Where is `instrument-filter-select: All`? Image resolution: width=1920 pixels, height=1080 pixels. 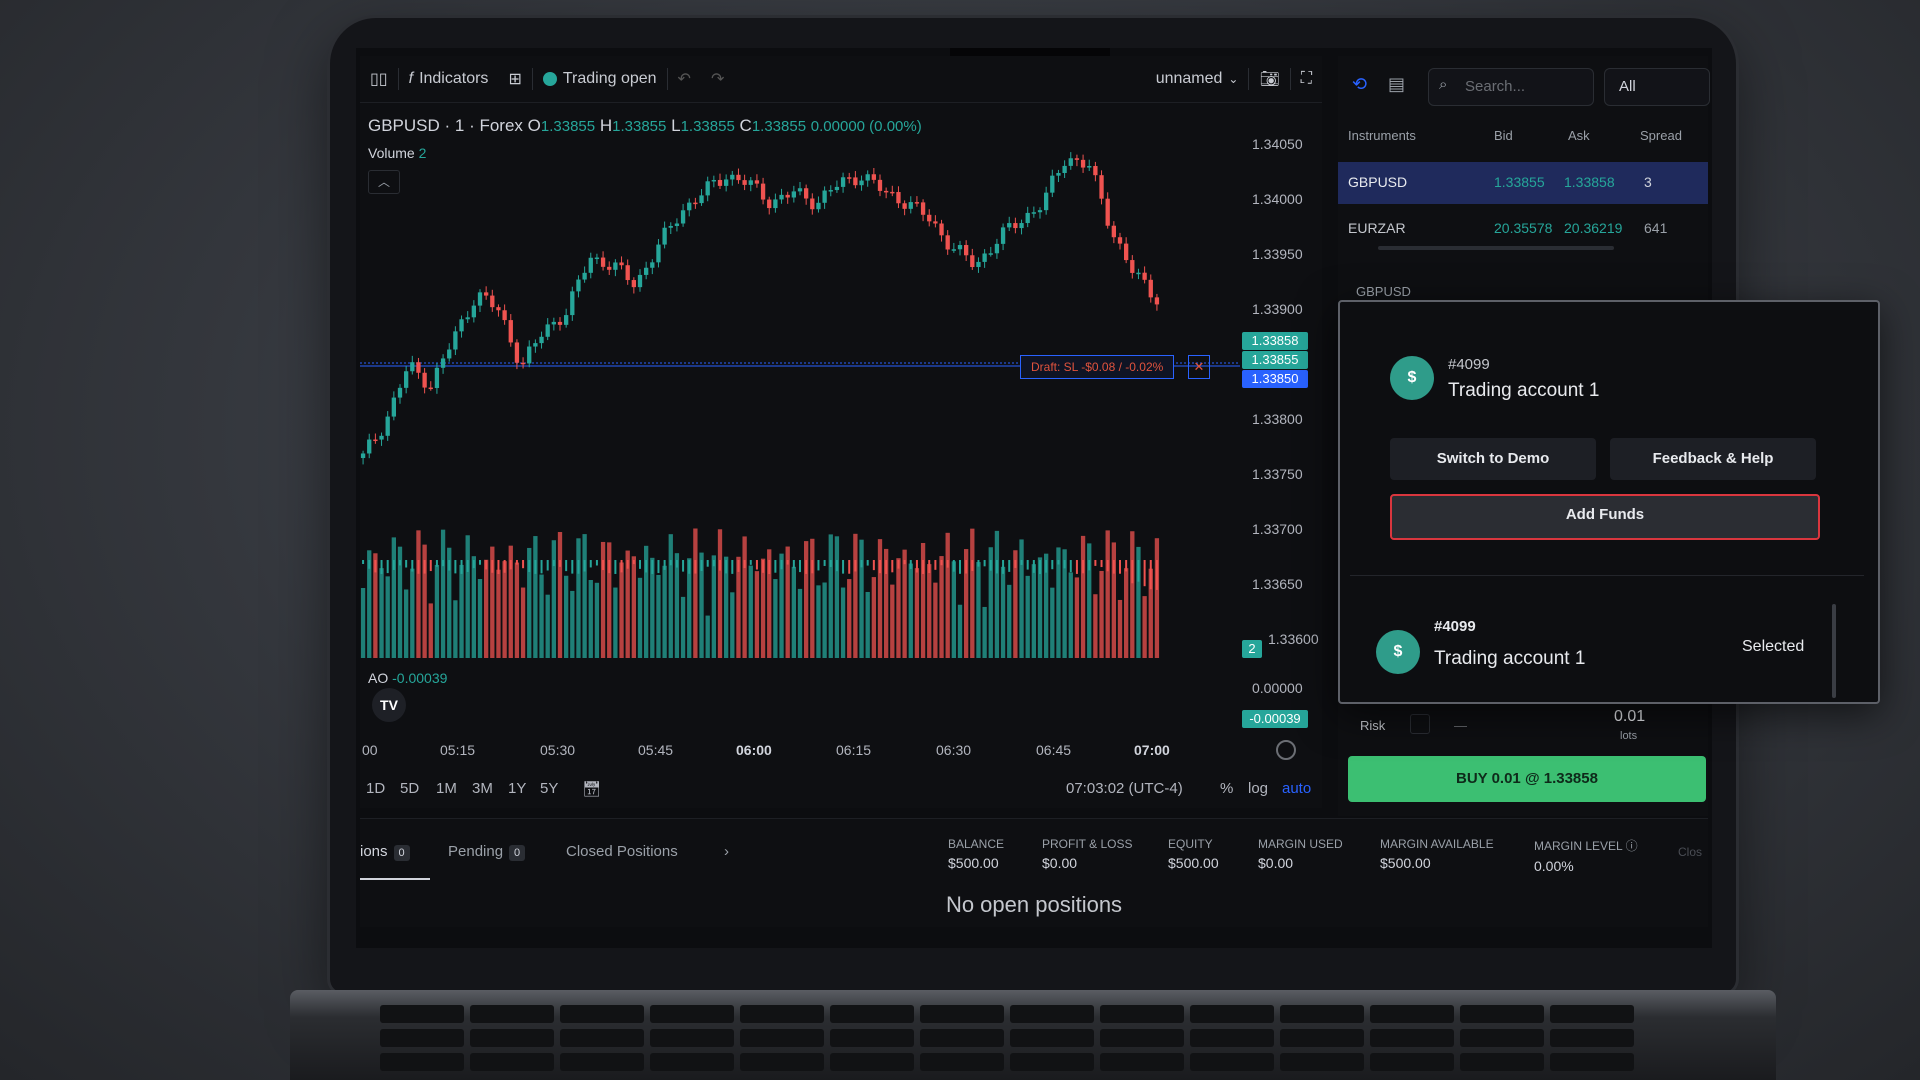
instrument-filter-select: All is located at coordinates (1657, 87).